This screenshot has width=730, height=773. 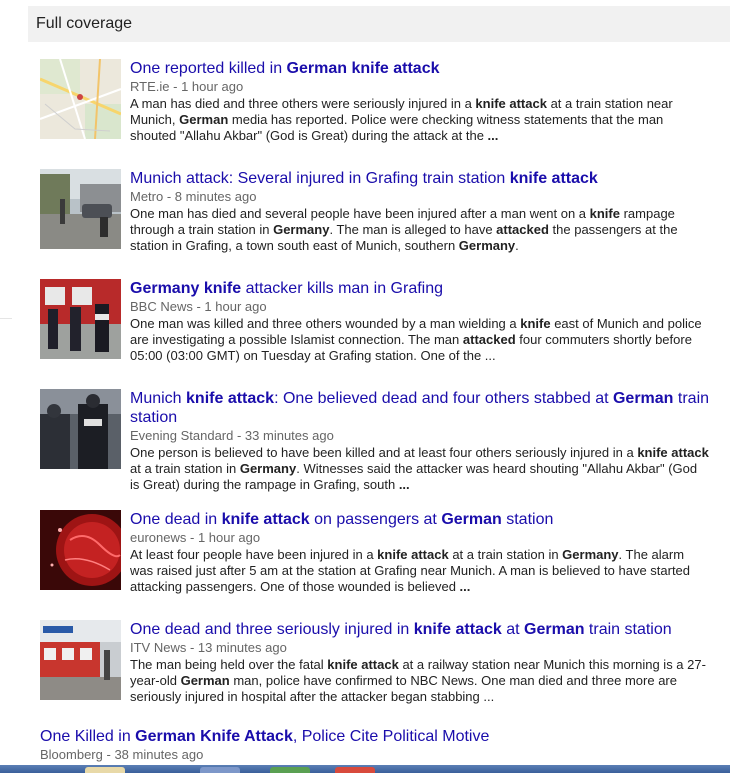 I want to click on article-source: Evening Standard - 33 minutes ago, so click(x=232, y=435).